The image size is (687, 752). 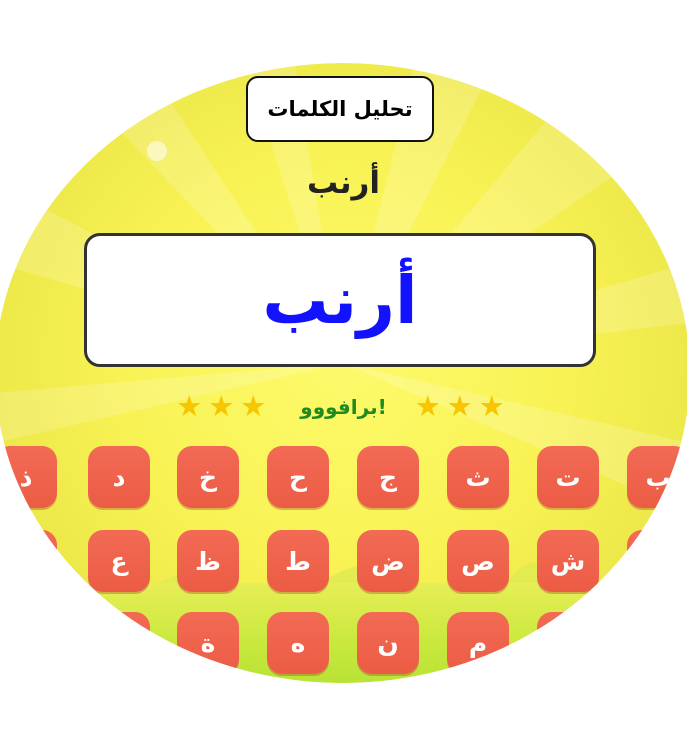 I want to click on feedback-row: ★★★ !برافووو ★★★, so click(x=343, y=406).